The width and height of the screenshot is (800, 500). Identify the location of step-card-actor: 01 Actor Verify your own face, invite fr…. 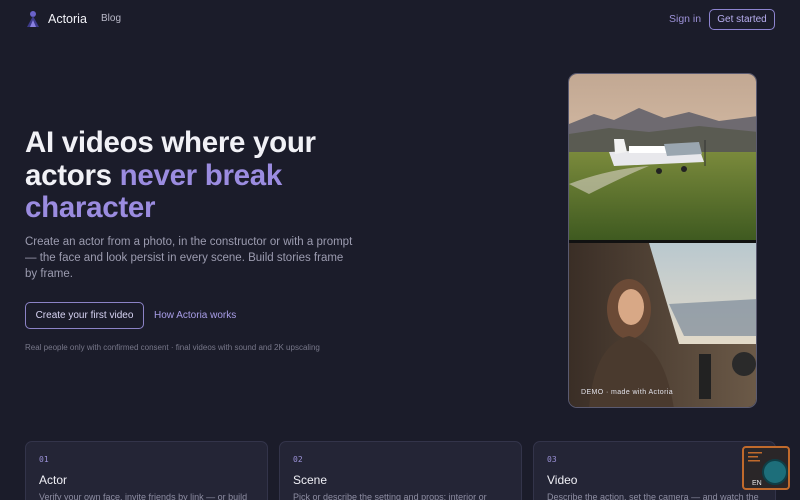
(146, 470).